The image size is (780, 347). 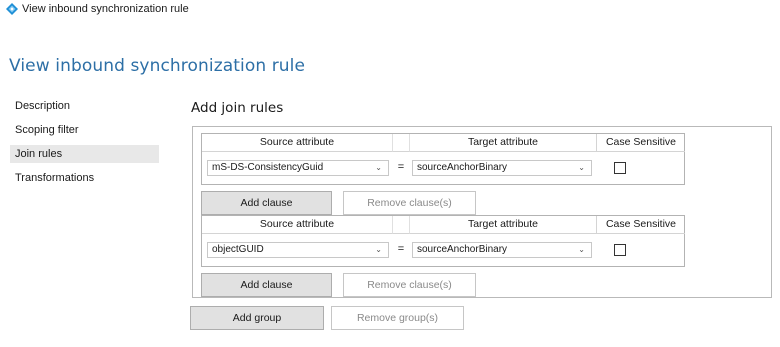 I want to click on nav-item-transformations: Transformations, so click(x=84, y=178).